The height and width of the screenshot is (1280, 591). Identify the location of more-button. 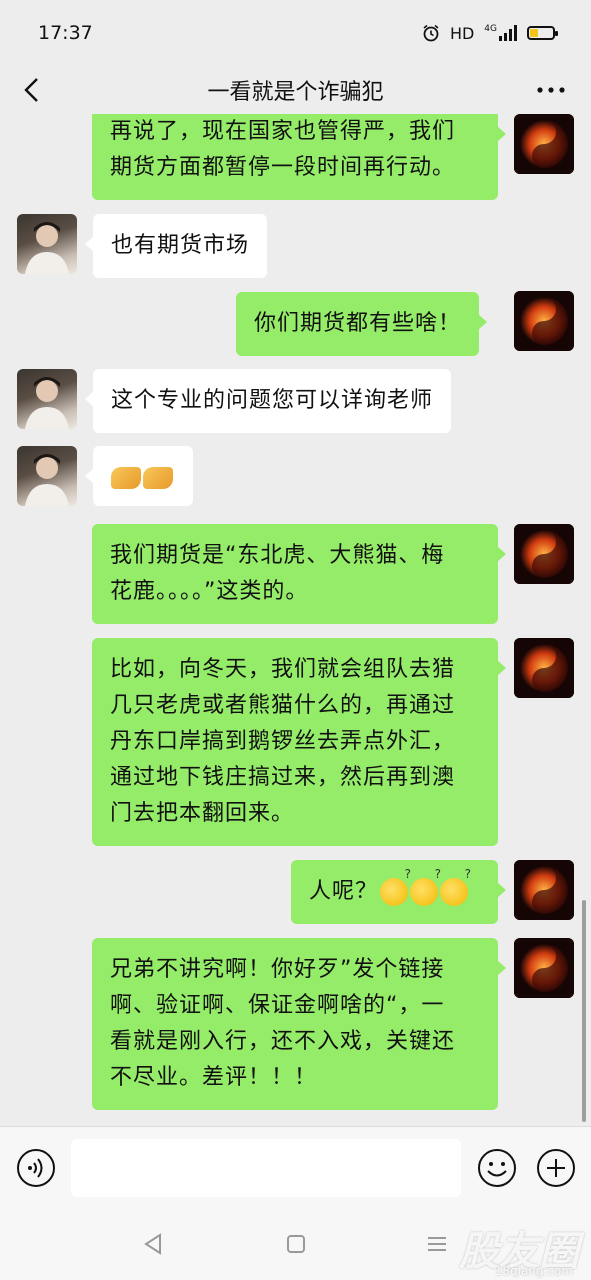
(551, 90).